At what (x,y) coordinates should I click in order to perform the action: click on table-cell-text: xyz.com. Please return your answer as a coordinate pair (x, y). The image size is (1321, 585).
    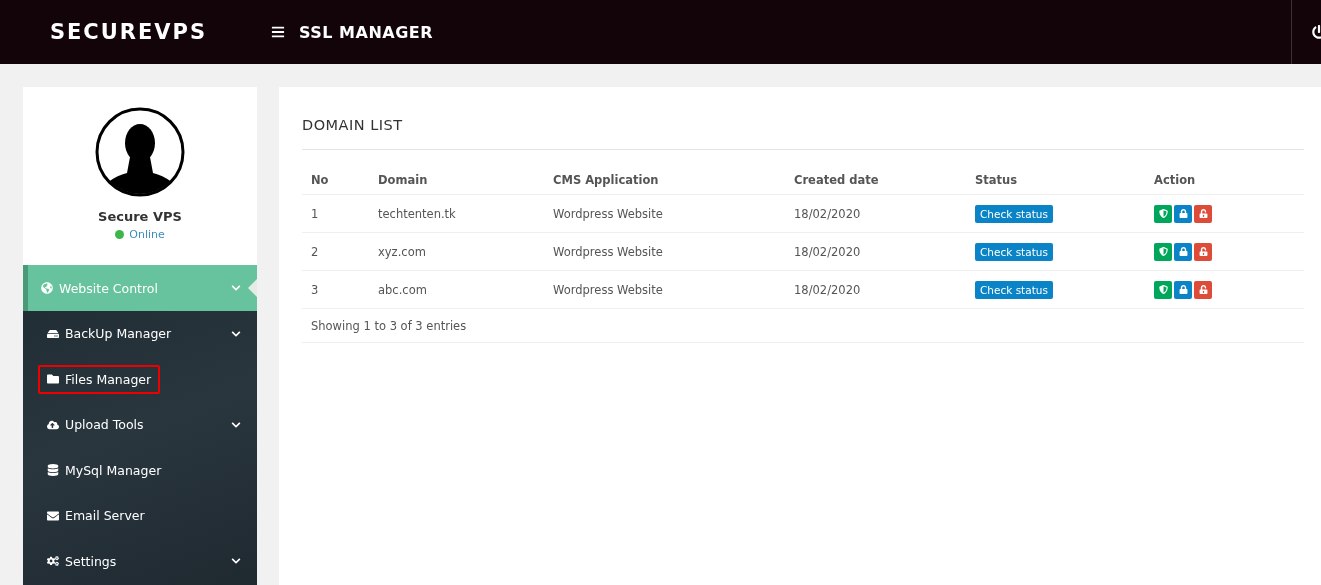
    Looking at the image, I should click on (402, 251).